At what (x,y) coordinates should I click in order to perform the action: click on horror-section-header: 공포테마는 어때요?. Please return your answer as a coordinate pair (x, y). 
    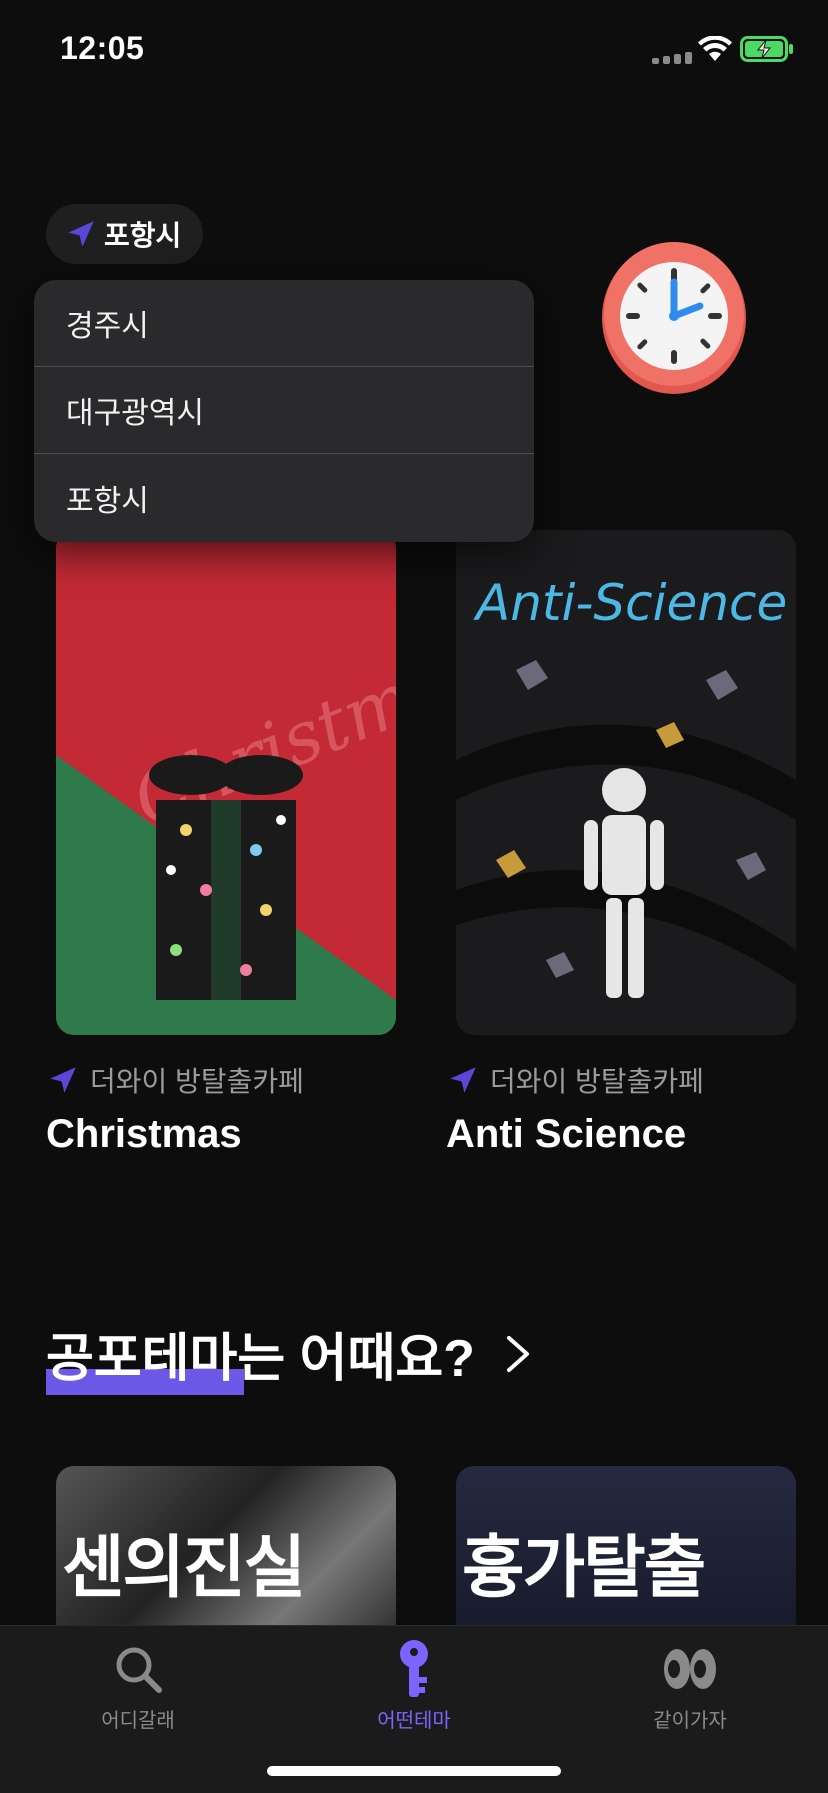
    Looking at the image, I should click on (289, 1355).